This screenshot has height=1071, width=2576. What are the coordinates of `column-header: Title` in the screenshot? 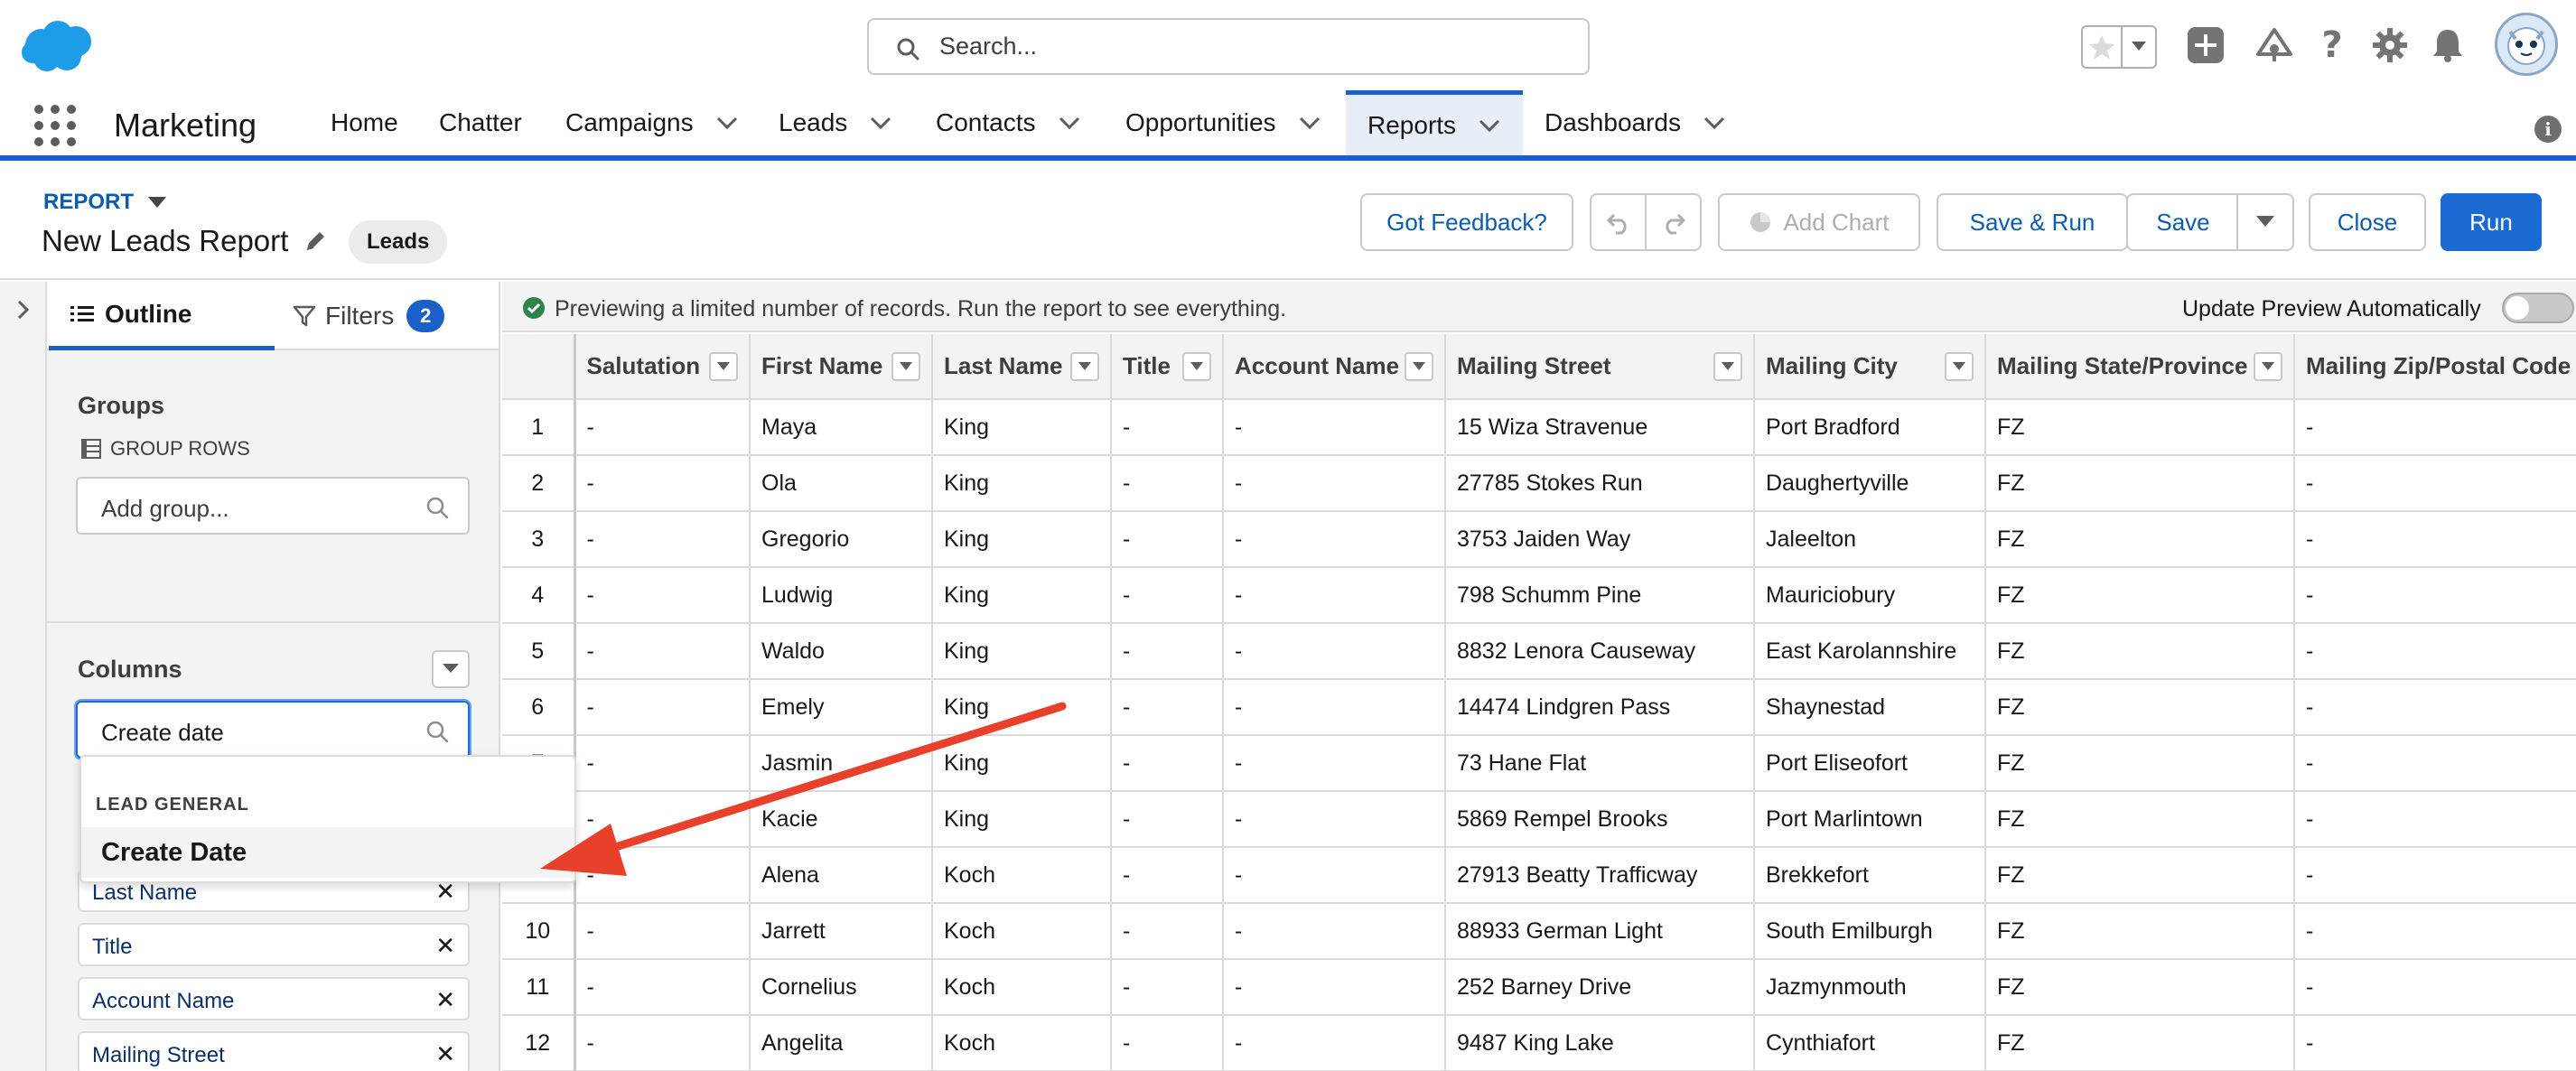 It's located at (1167, 367).